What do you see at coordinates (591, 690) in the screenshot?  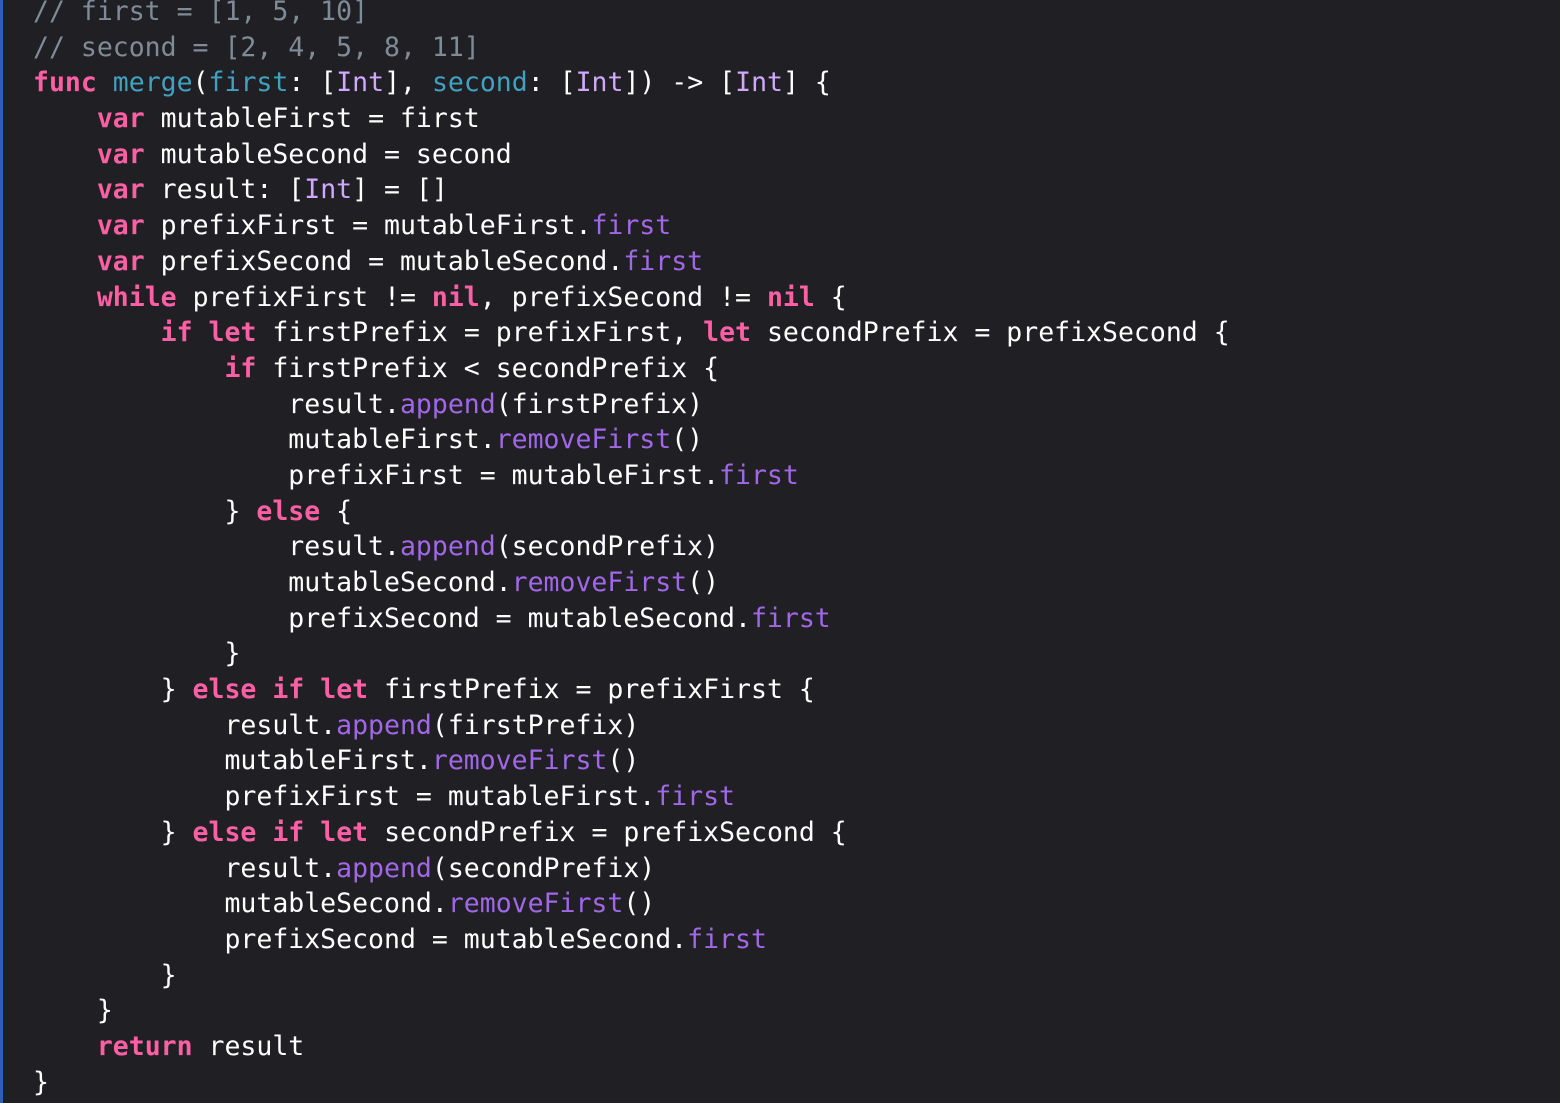 I see `code-token: firstPrefix = prefixFirst {` at bounding box center [591, 690].